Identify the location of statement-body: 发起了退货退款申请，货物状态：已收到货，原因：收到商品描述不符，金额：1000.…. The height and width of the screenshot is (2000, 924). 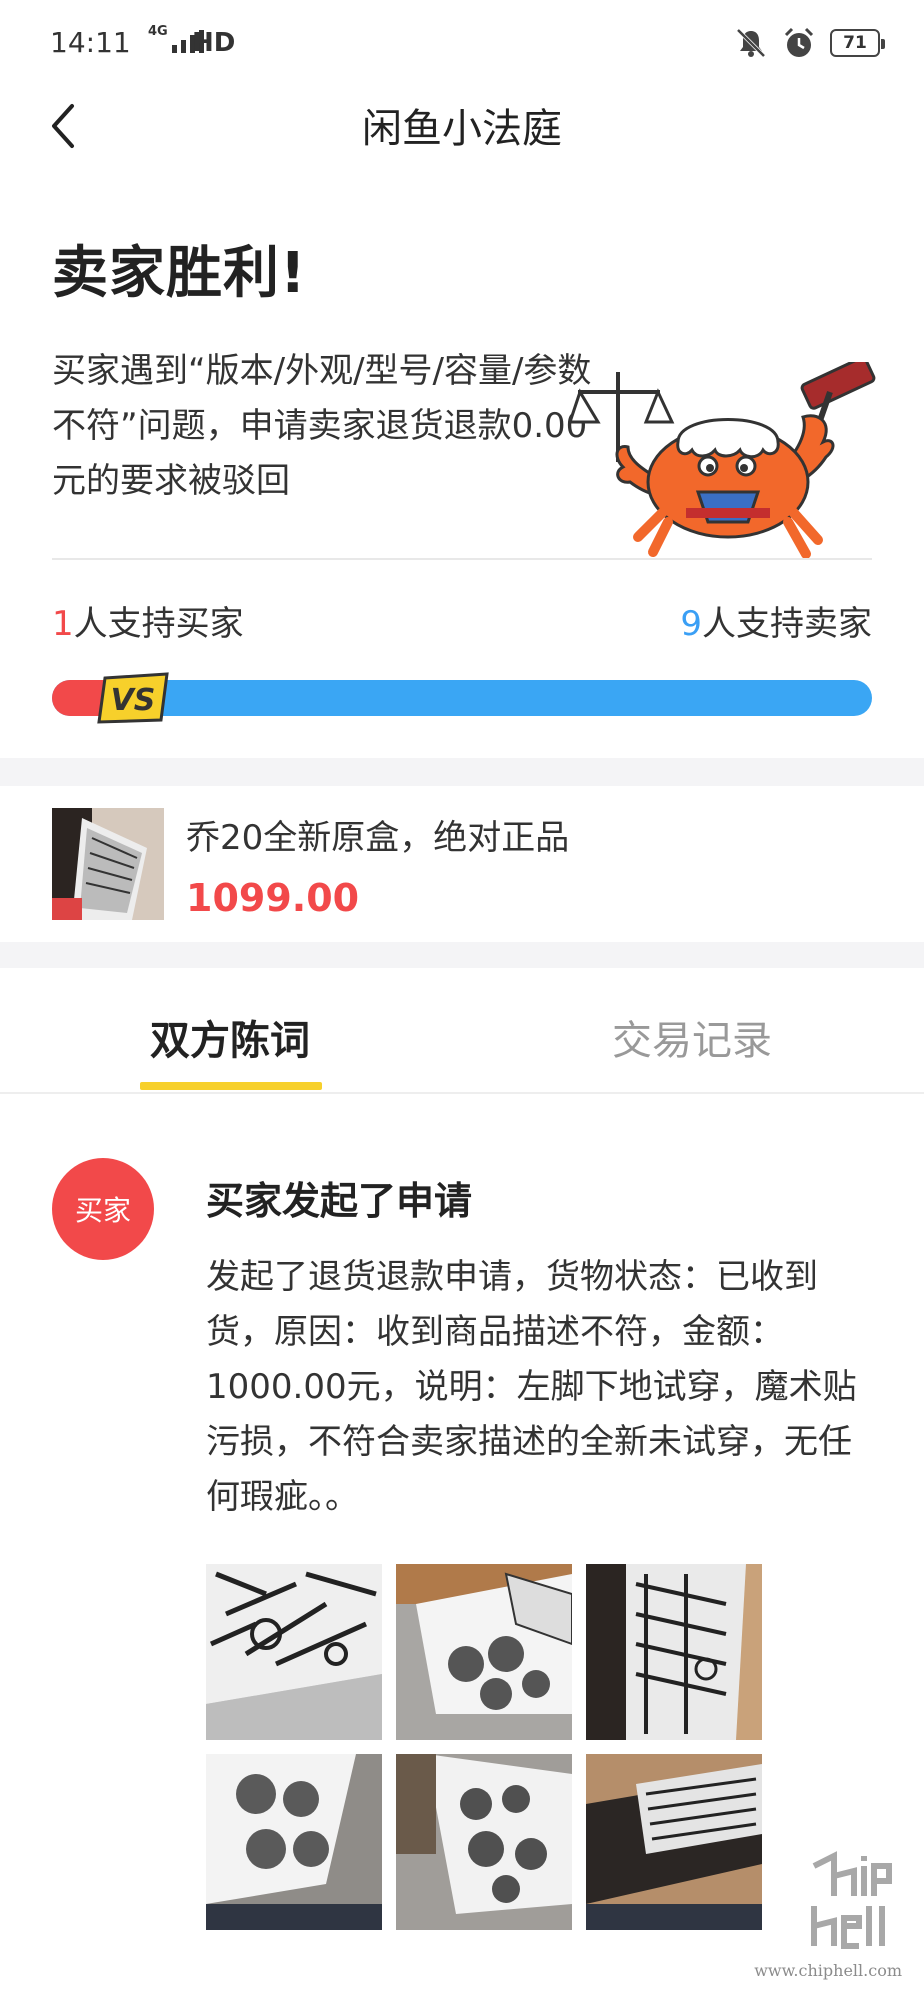
(531, 1387).